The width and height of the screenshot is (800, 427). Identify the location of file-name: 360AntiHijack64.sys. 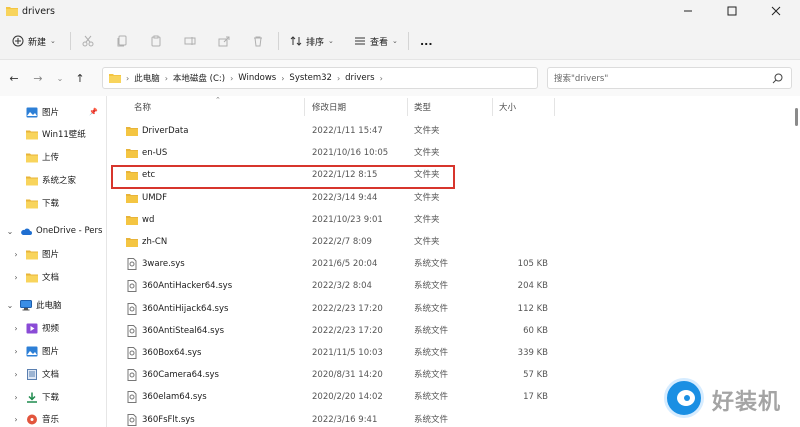
(185, 308).